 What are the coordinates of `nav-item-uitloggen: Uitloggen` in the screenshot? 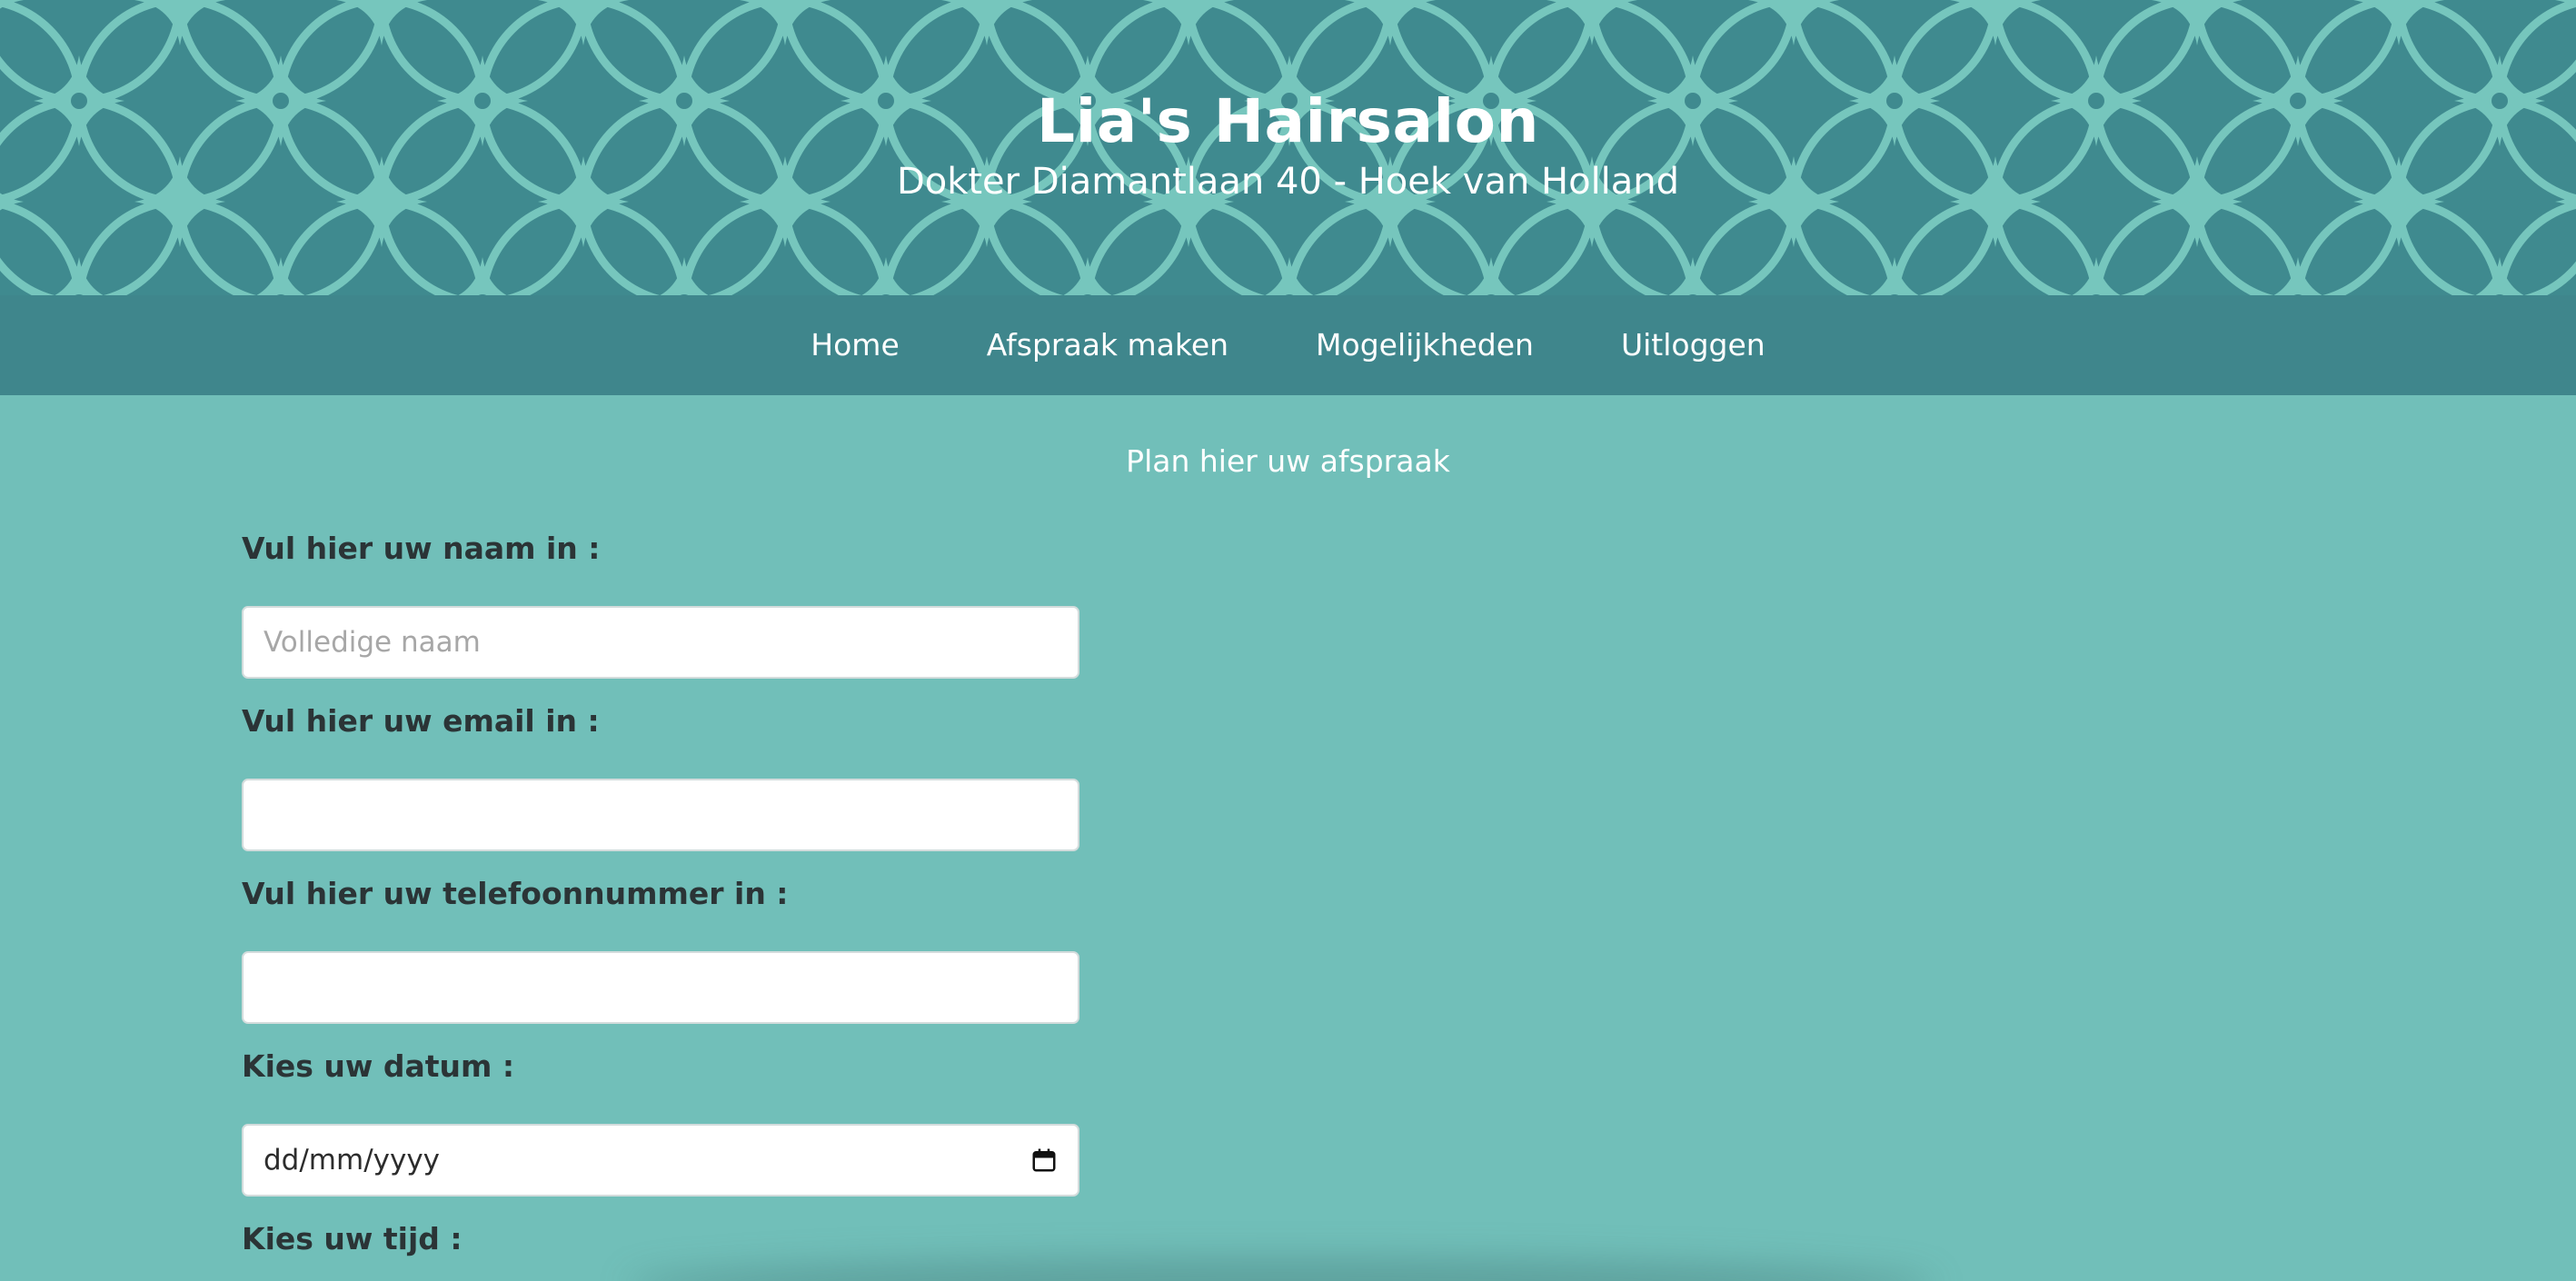 It's located at (1693, 345).